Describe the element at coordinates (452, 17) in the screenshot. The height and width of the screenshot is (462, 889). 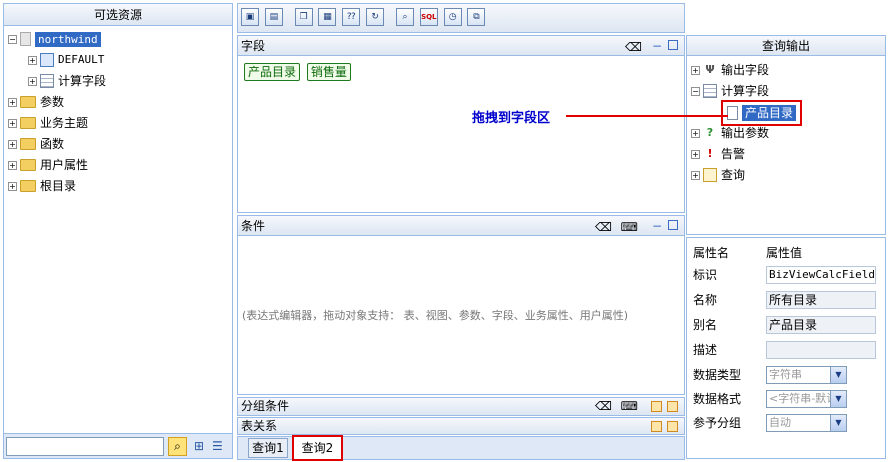
I see `clock-icon: ◷` at that location.